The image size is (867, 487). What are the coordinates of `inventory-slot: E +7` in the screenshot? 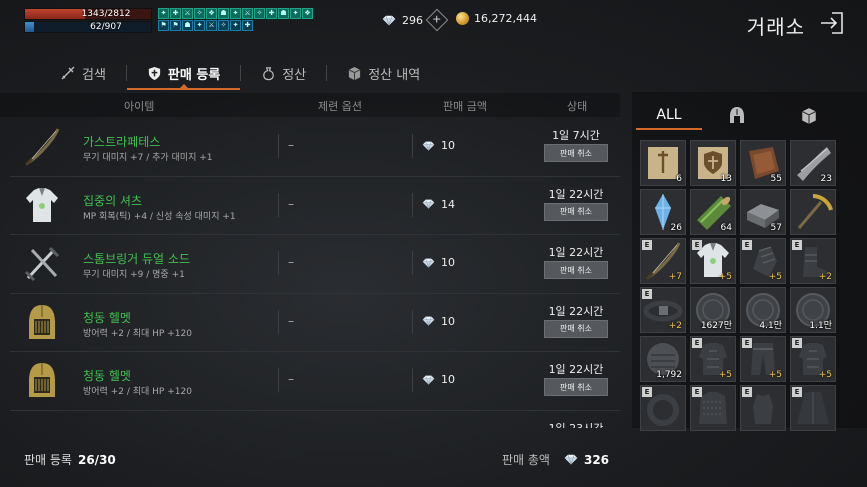 It's located at (663, 261).